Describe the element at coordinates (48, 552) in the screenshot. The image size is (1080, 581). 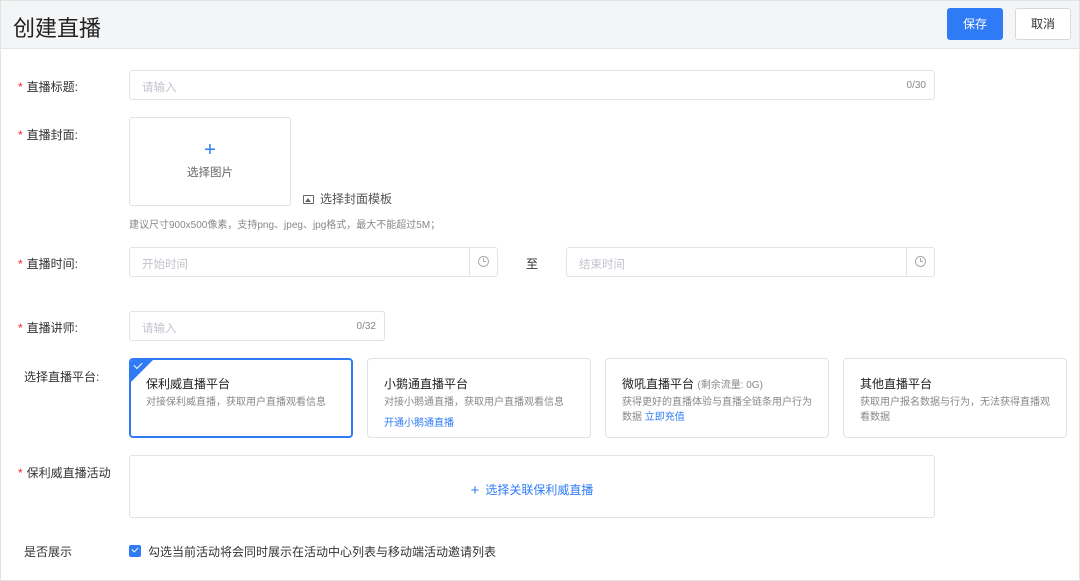
I see `display-label: 是否展示` at that location.